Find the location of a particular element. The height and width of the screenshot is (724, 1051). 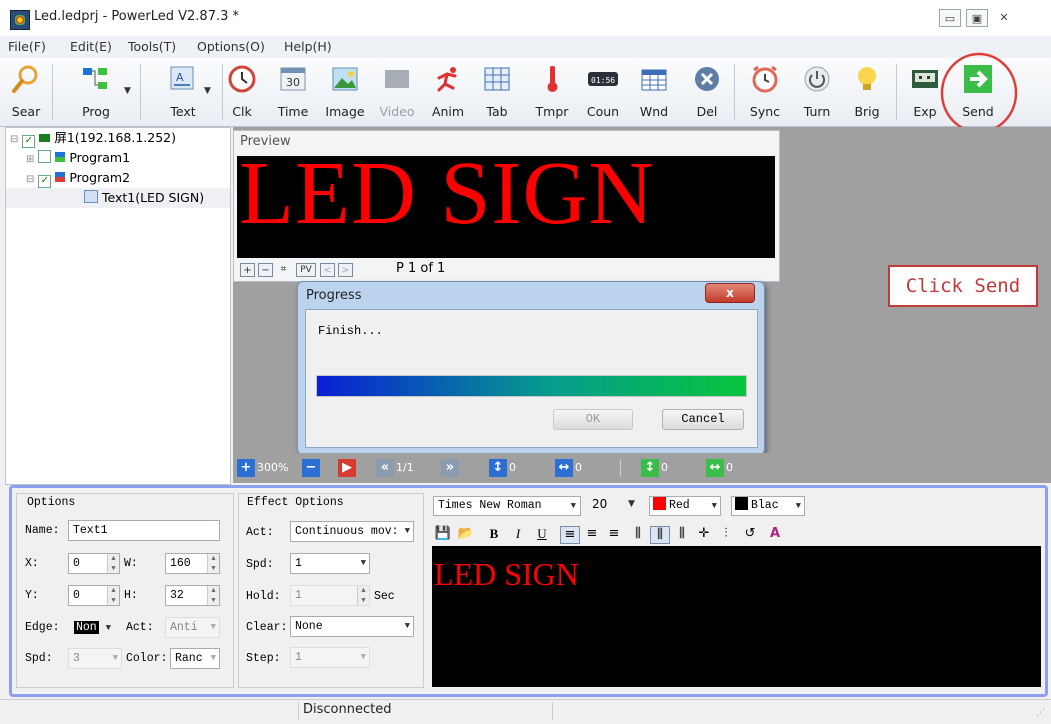

open-folder-icon: 📂 is located at coordinates (466, 534).